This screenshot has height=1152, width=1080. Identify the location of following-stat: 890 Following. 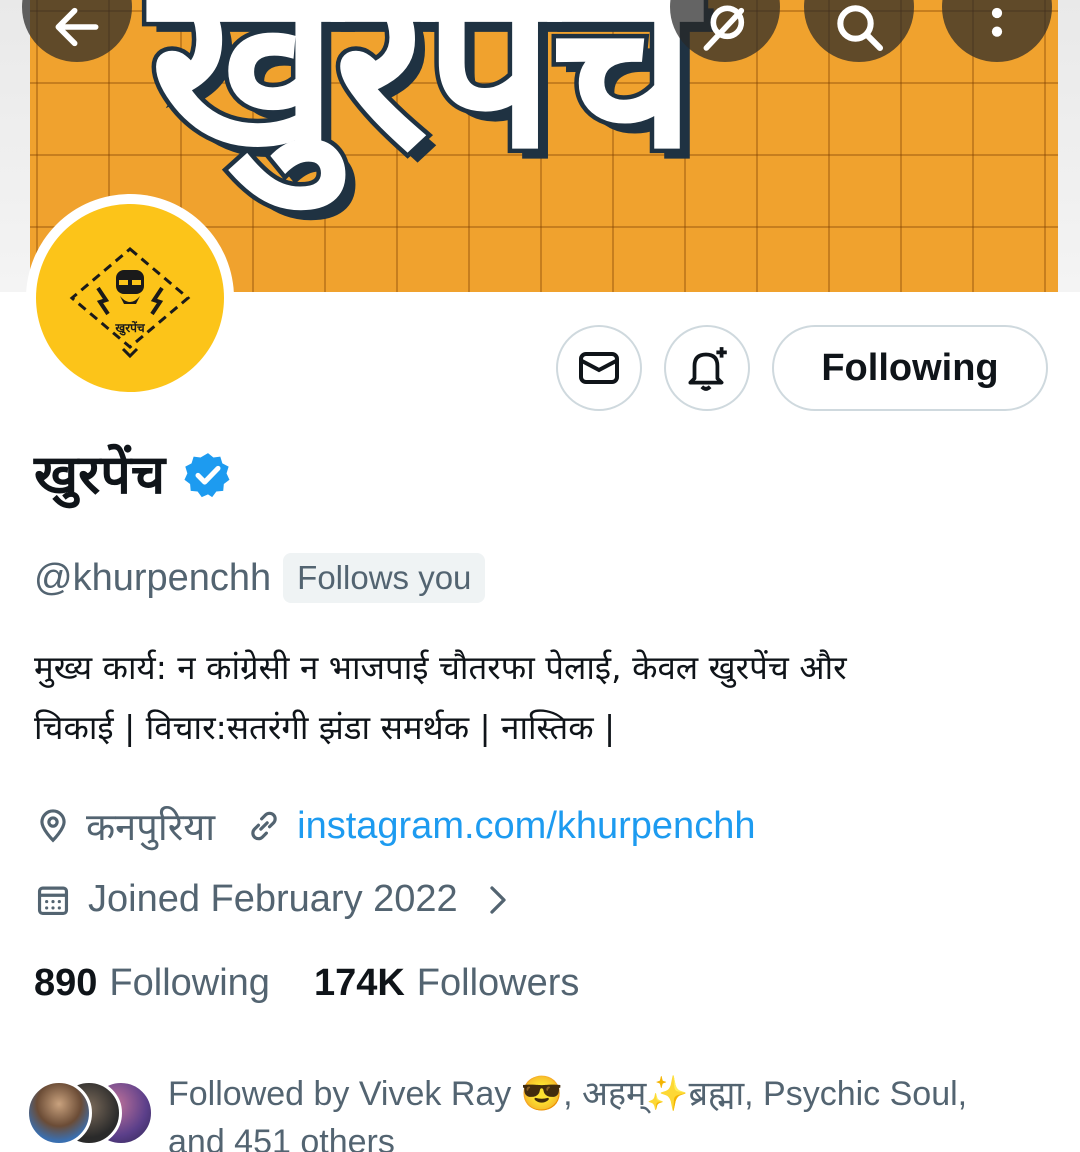
(152, 983).